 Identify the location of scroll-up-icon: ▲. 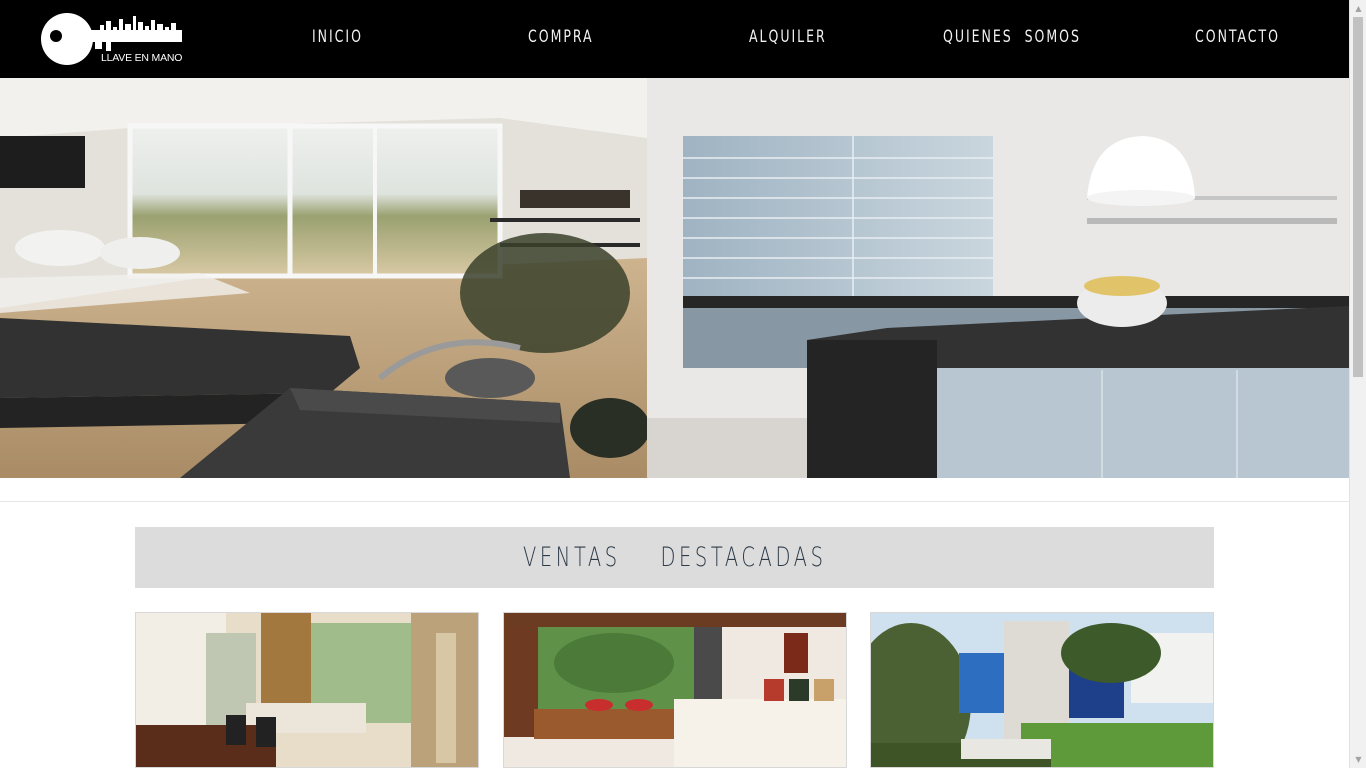
(1358, 8).